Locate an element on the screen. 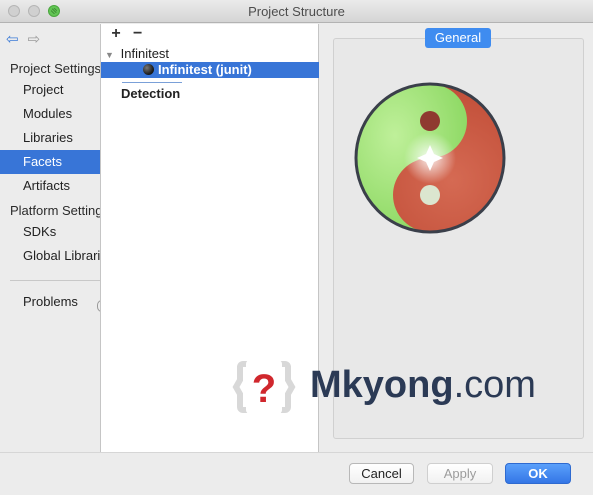 Image resolution: width=593 pixels, height=495 pixels. add-facet-button: + is located at coordinates (116, 34).